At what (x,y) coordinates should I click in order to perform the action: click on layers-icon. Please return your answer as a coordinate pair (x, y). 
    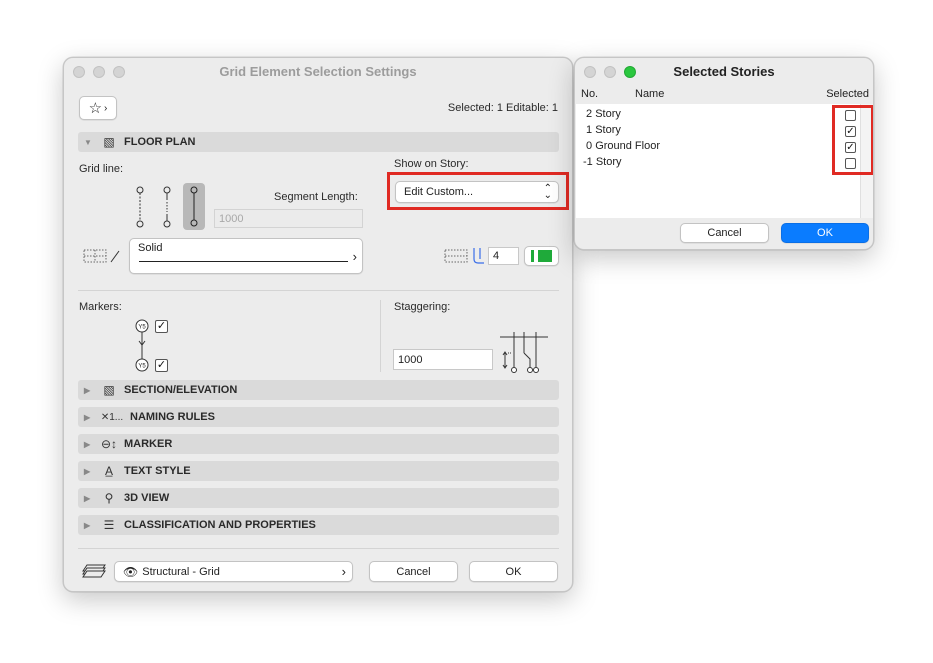
    Looking at the image, I should click on (94, 571).